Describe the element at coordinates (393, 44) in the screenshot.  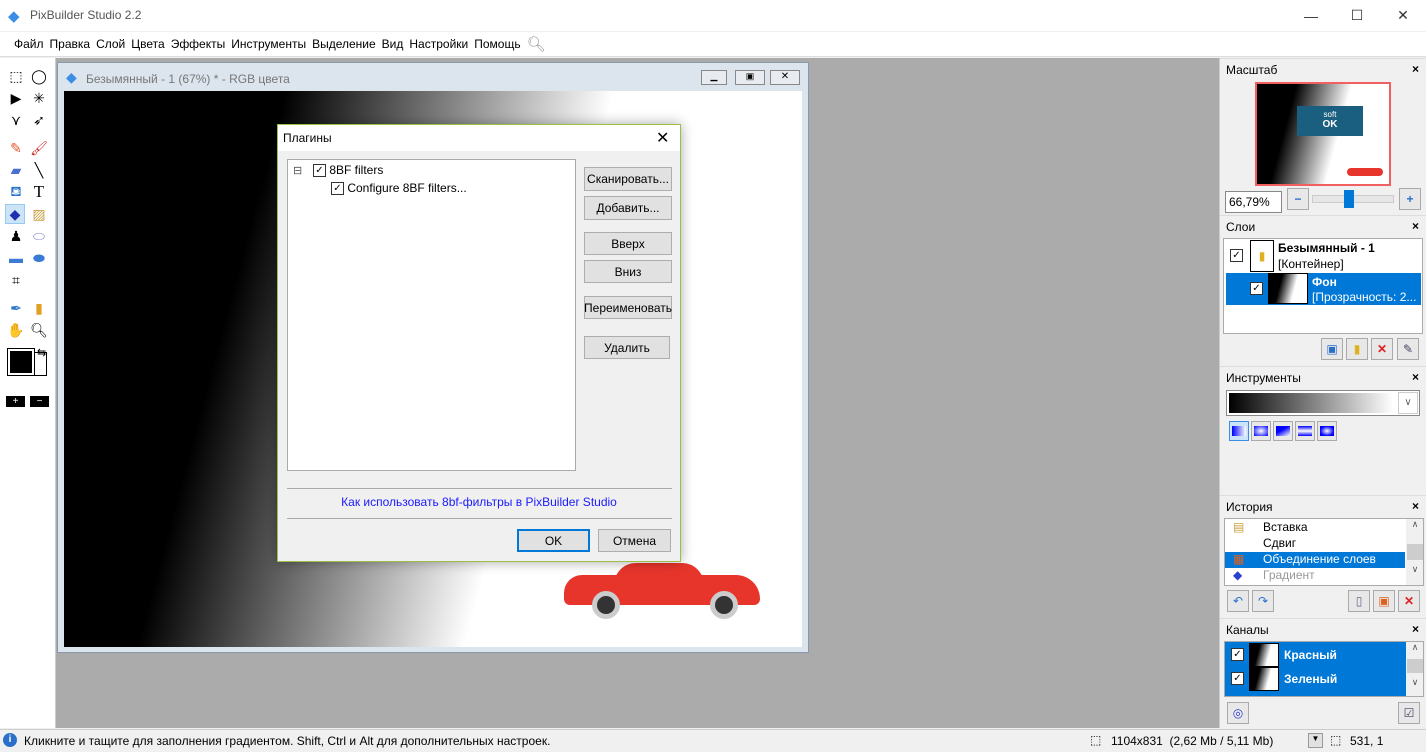
I see `menu-view: Вид` at that location.